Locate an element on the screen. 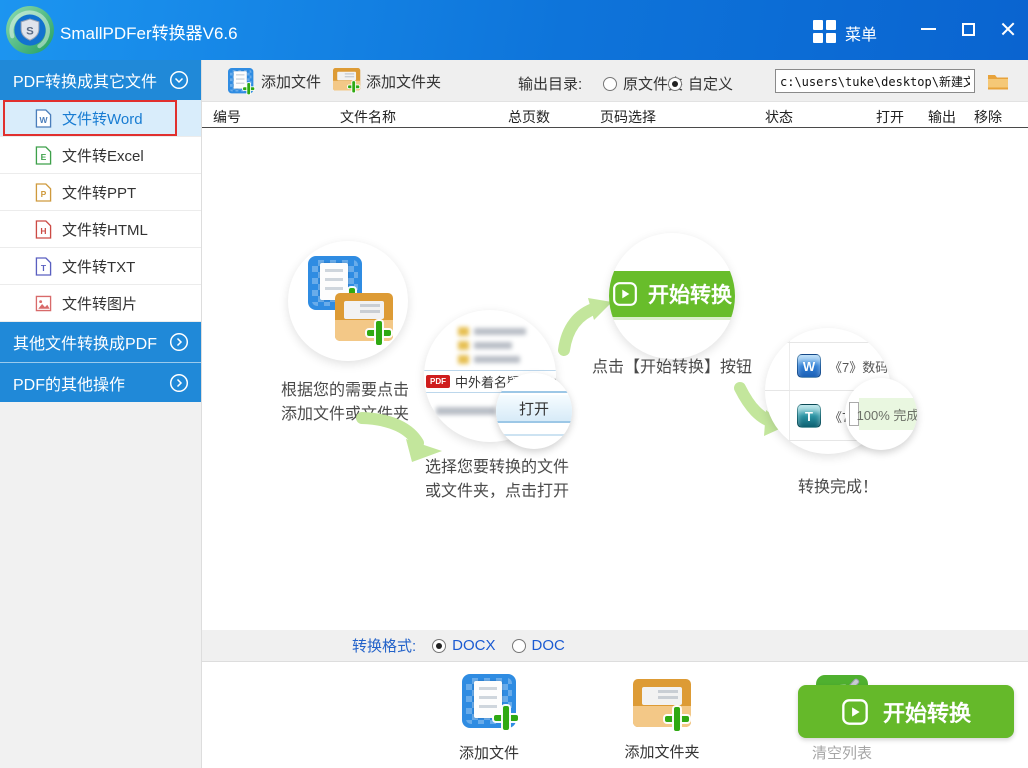 The height and width of the screenshot is (768, 1028). format-option-docx: DOCX is located at coordinates (464, 645).